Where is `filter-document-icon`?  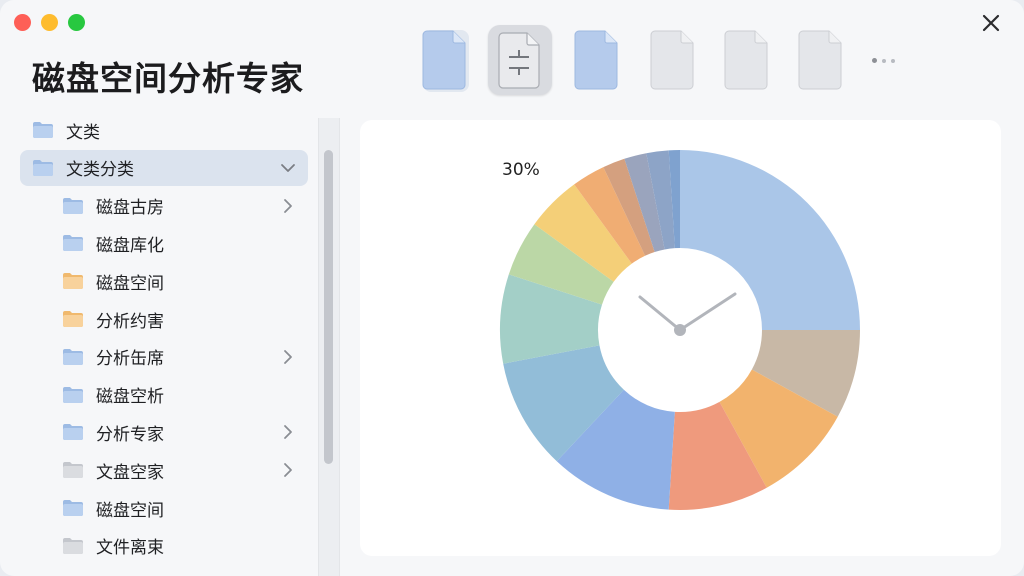 filter-document-icon is located at coordinates (519, 60).